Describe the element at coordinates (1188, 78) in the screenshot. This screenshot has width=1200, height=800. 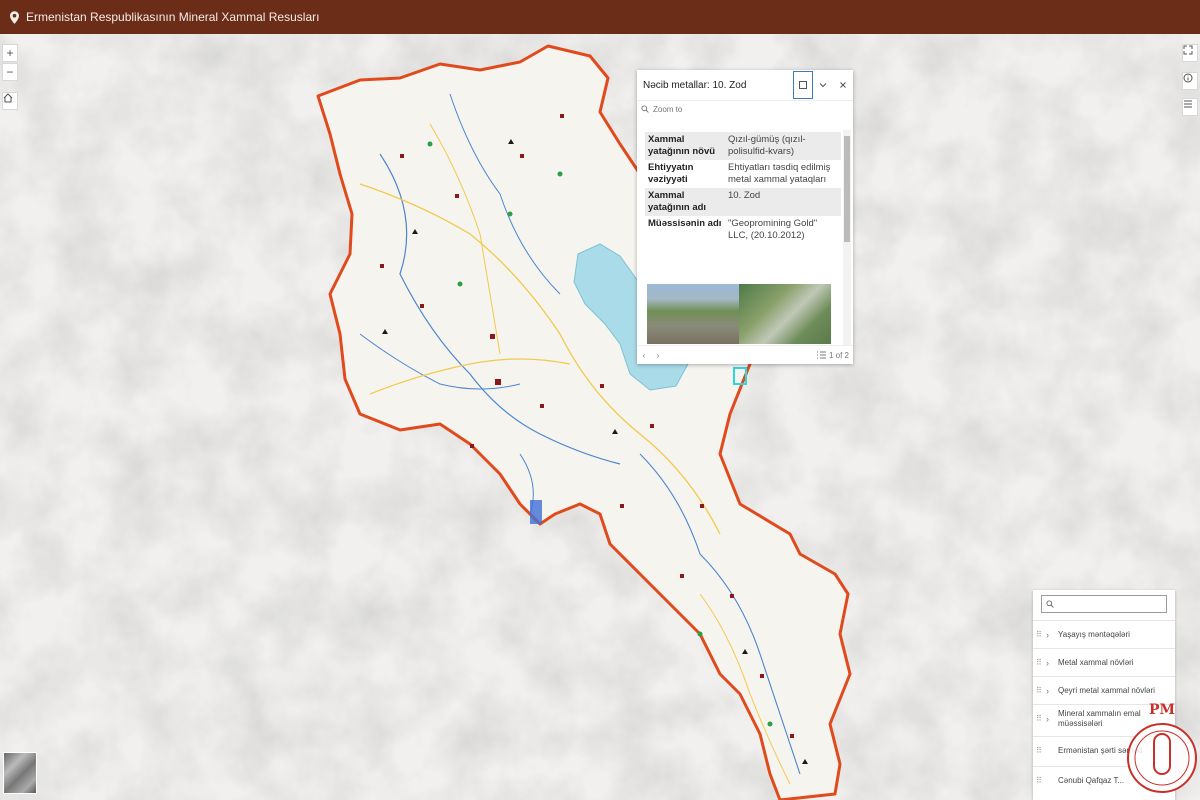
I see `info-icon` at that location.